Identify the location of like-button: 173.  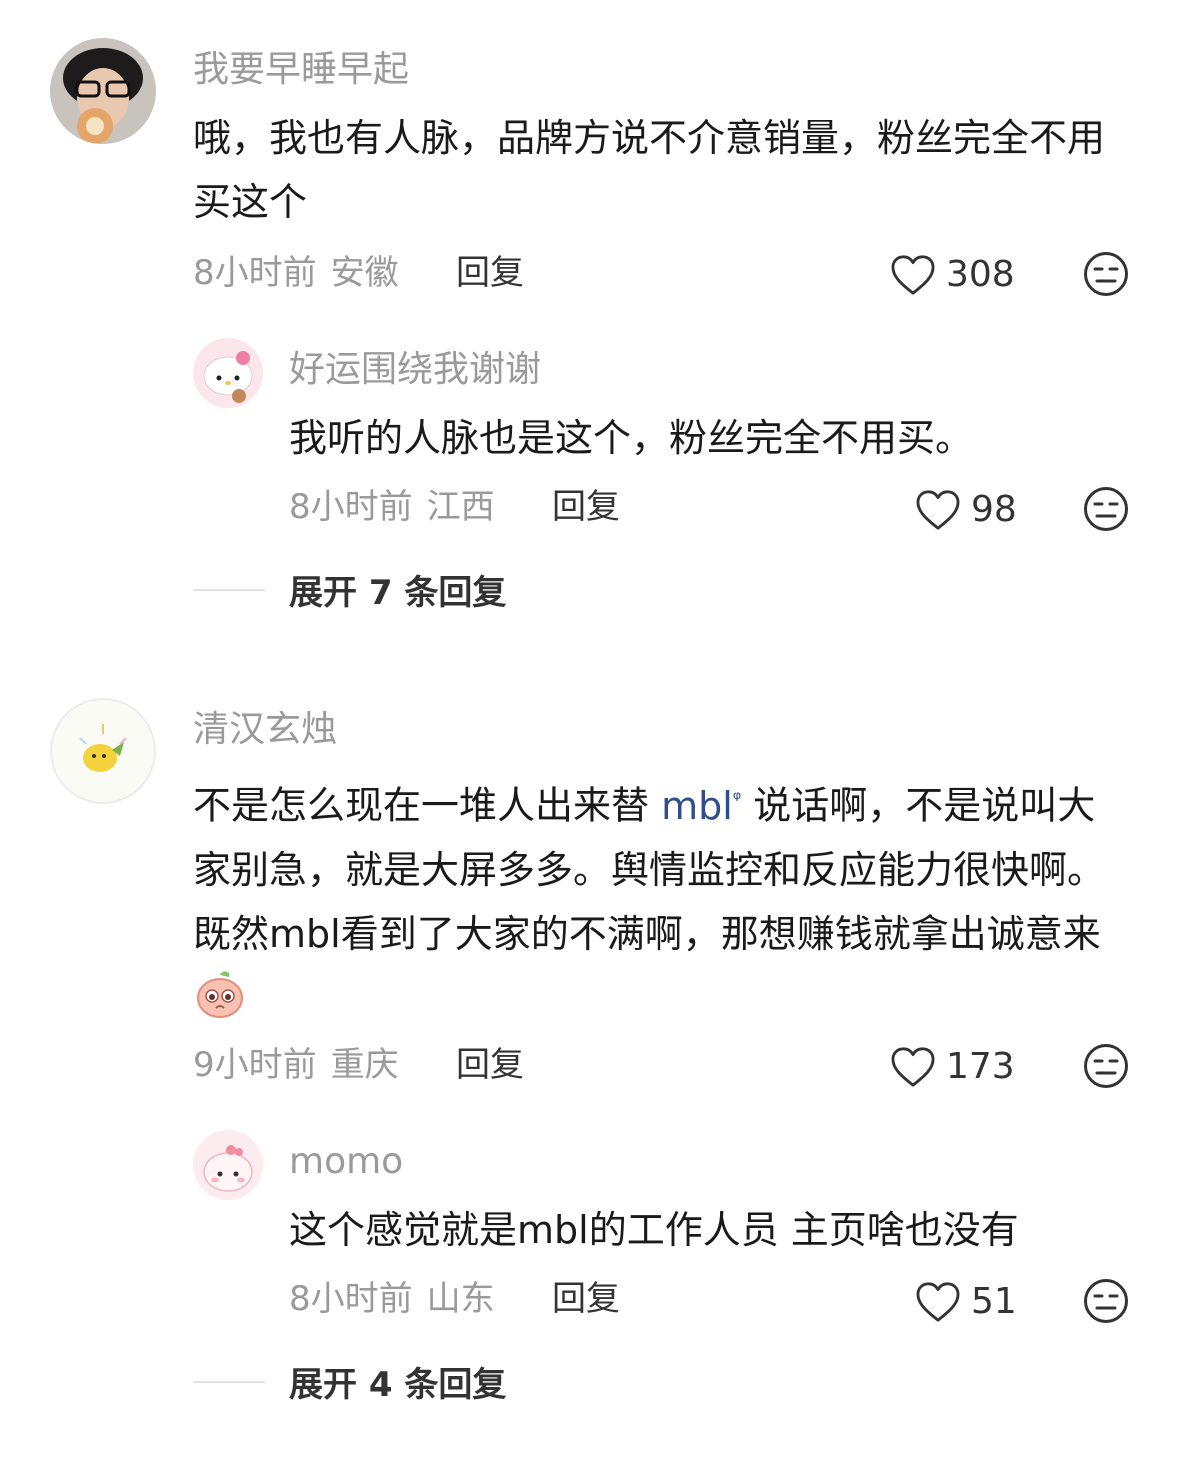
(952, 1067).